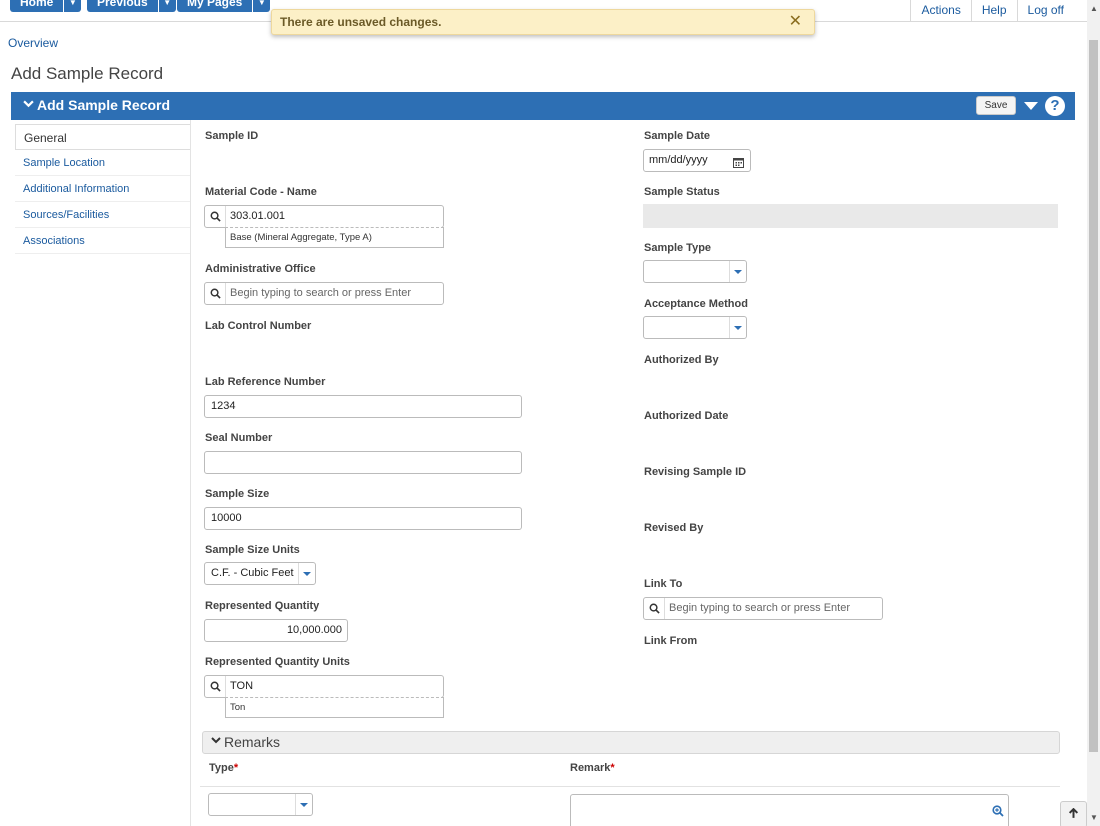  Describe the element at coordinates (674, 528) in the screenshot. I see `revised-by-label: Revised By` at that location.